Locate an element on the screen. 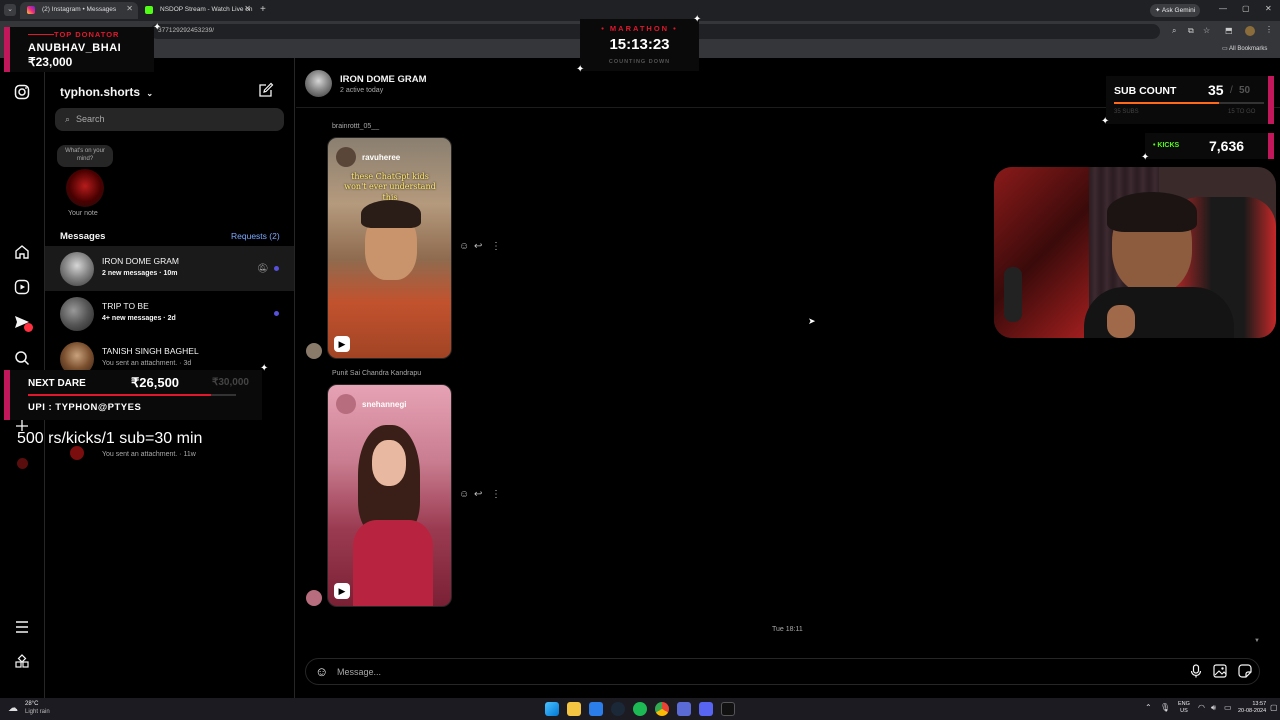 Image resolution: width=1280 pixels, height=720 pixels. volume-icon: 🔊︎ is located at coordinates (1213, 708).